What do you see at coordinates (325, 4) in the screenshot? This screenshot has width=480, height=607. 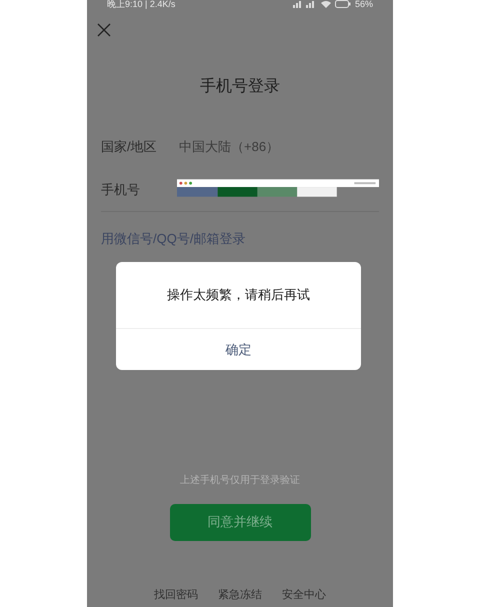 I see `wifi-icon` at bounding box center [325, 4].